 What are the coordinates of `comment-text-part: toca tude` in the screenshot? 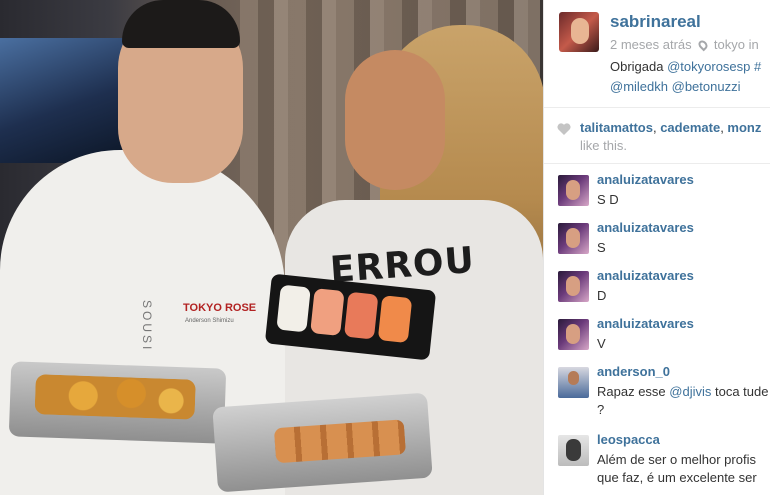 It's located at (742, 391).